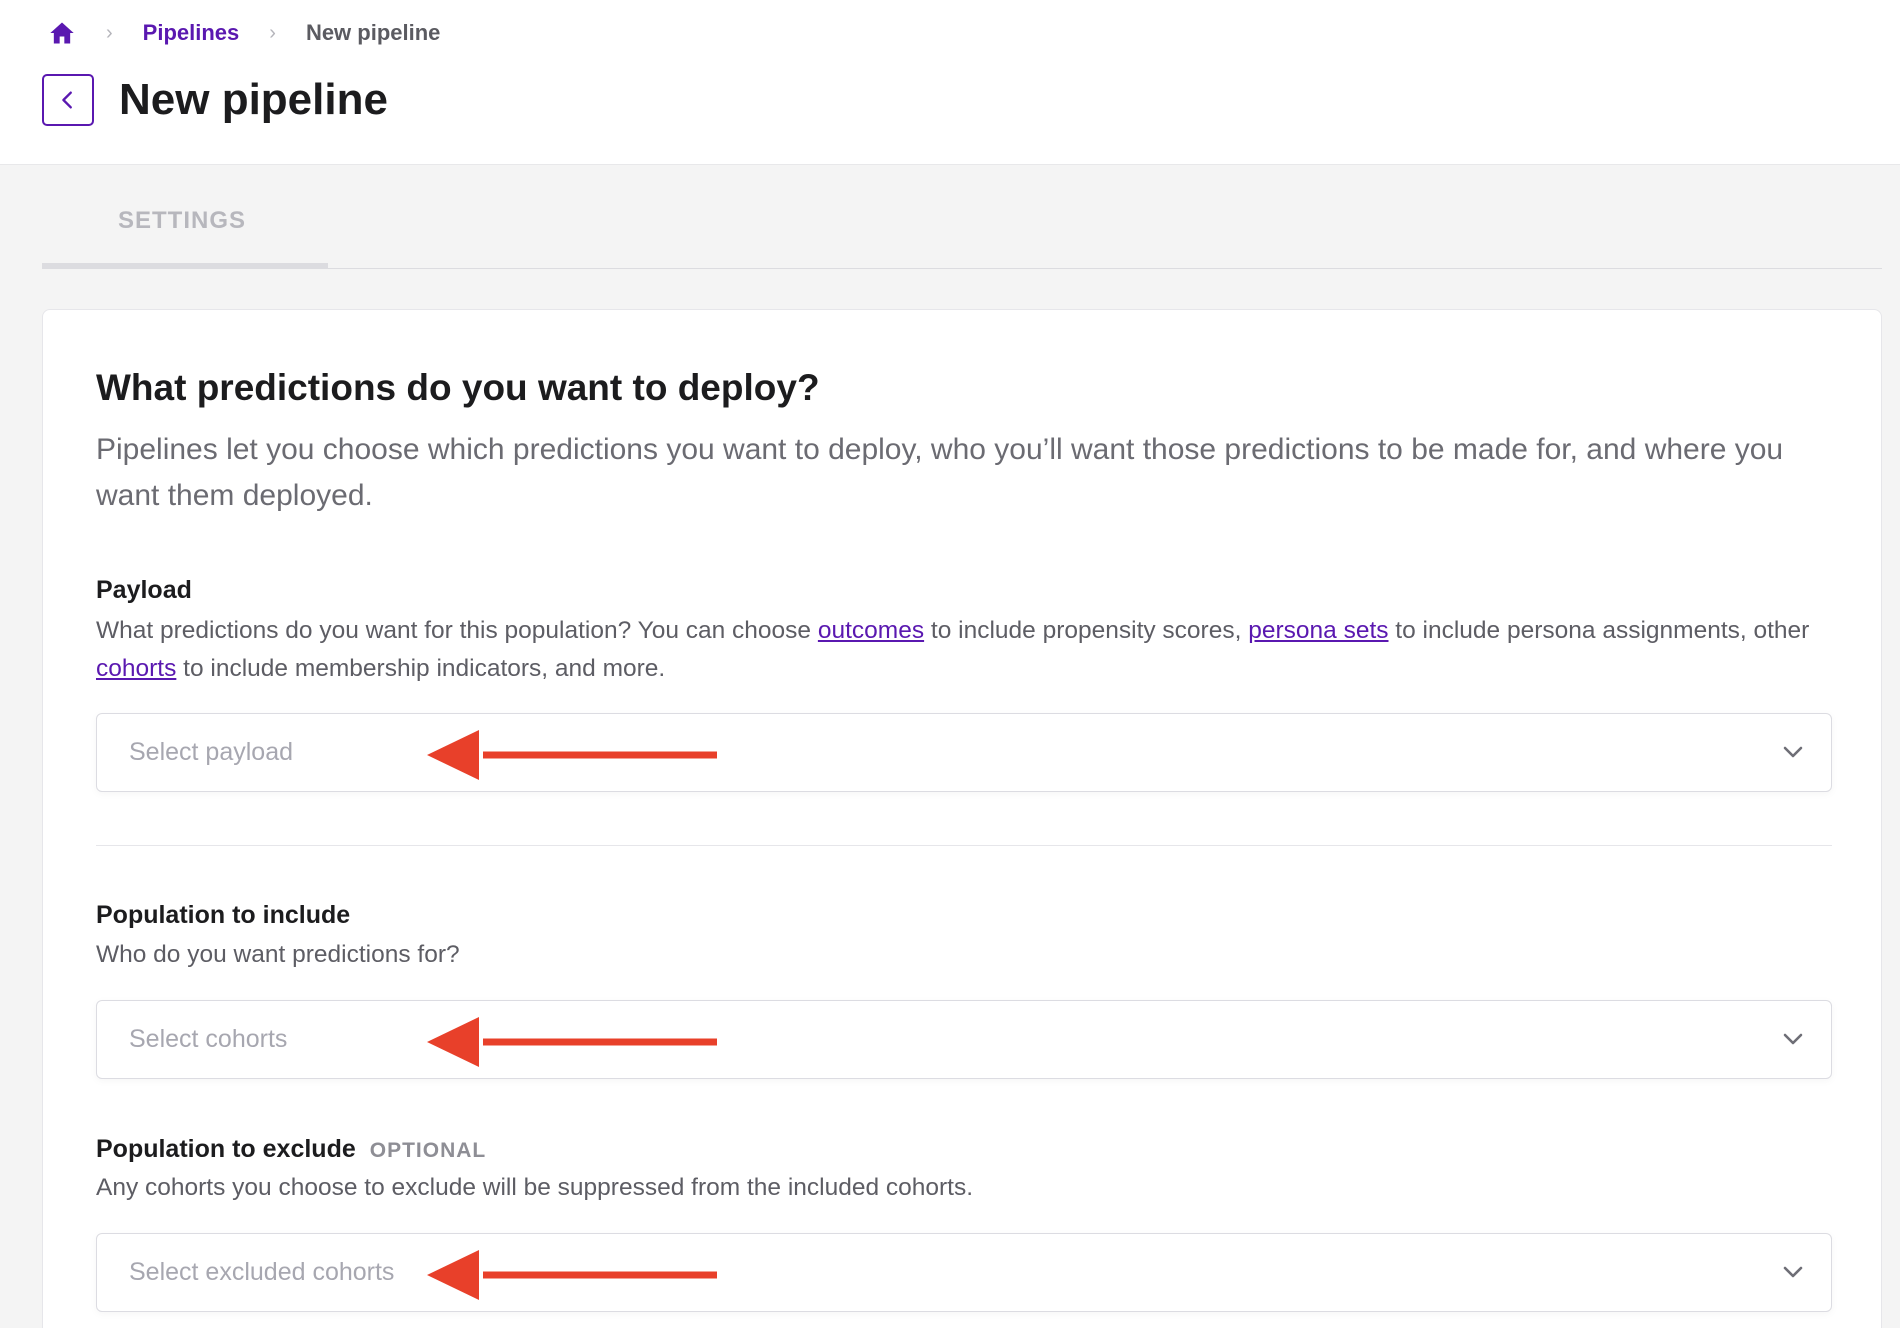 The height and width of the screenshot is (1328, 1900). I want to click on cohorts-link: cohorts, so click(136, 668).